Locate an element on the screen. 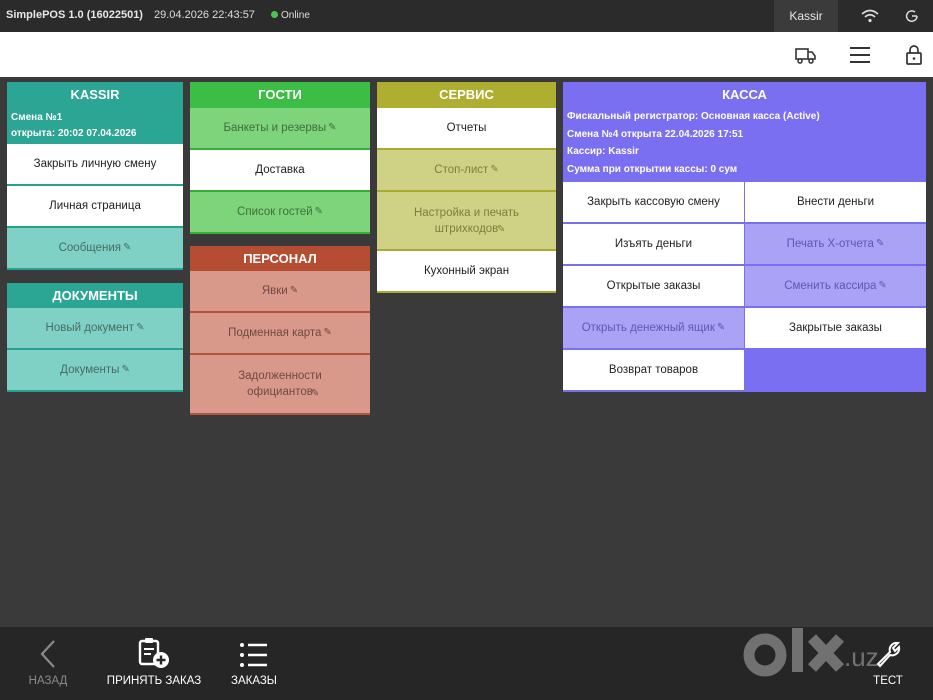 This screenshot has width=933, height=700. attendance-button: Явки ✎ is located at coordinates (280, 292).